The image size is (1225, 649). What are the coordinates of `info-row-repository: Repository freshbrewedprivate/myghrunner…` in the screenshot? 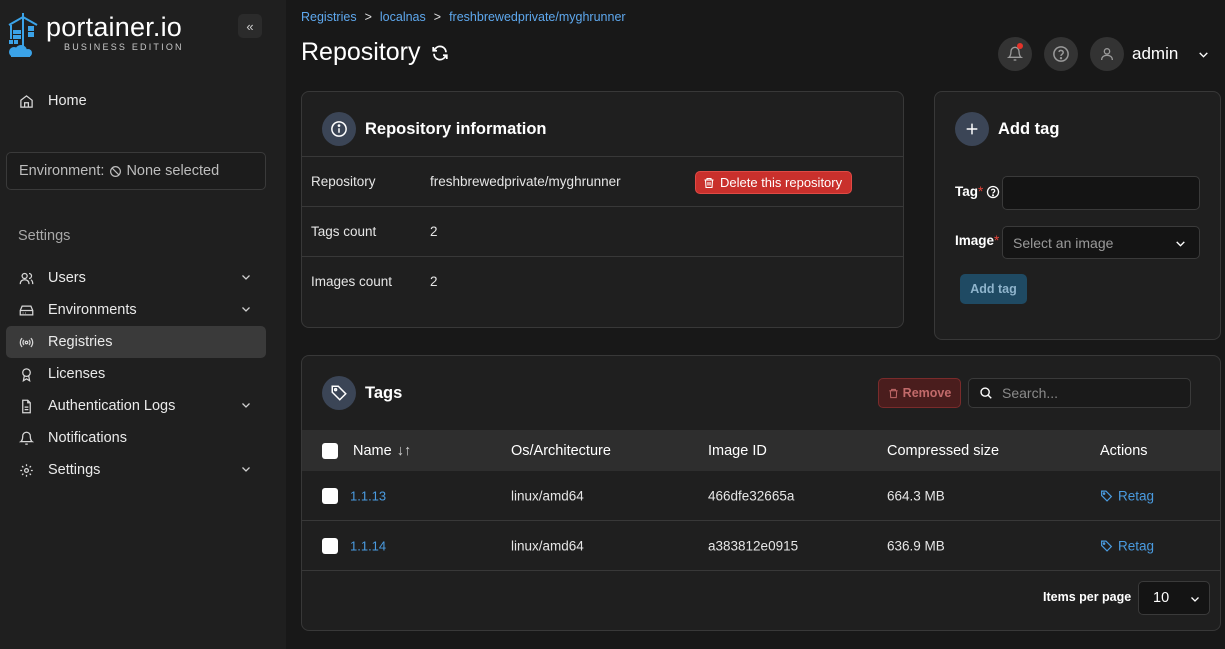 It's located at (603, 181).